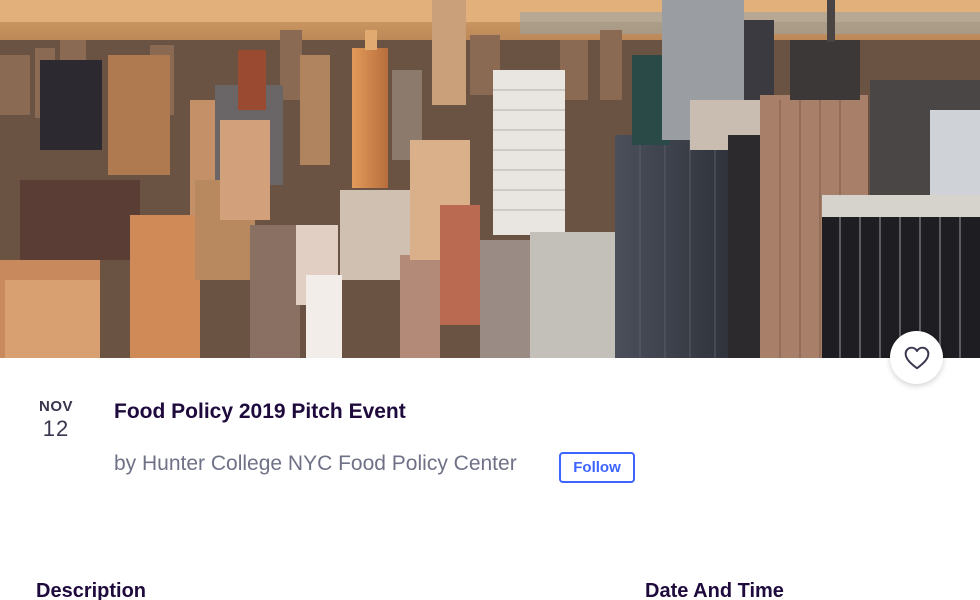  Describe the element at coordinates (714, 590) in the screenshot. I see `date-time-heading: Date And Time` at that location.